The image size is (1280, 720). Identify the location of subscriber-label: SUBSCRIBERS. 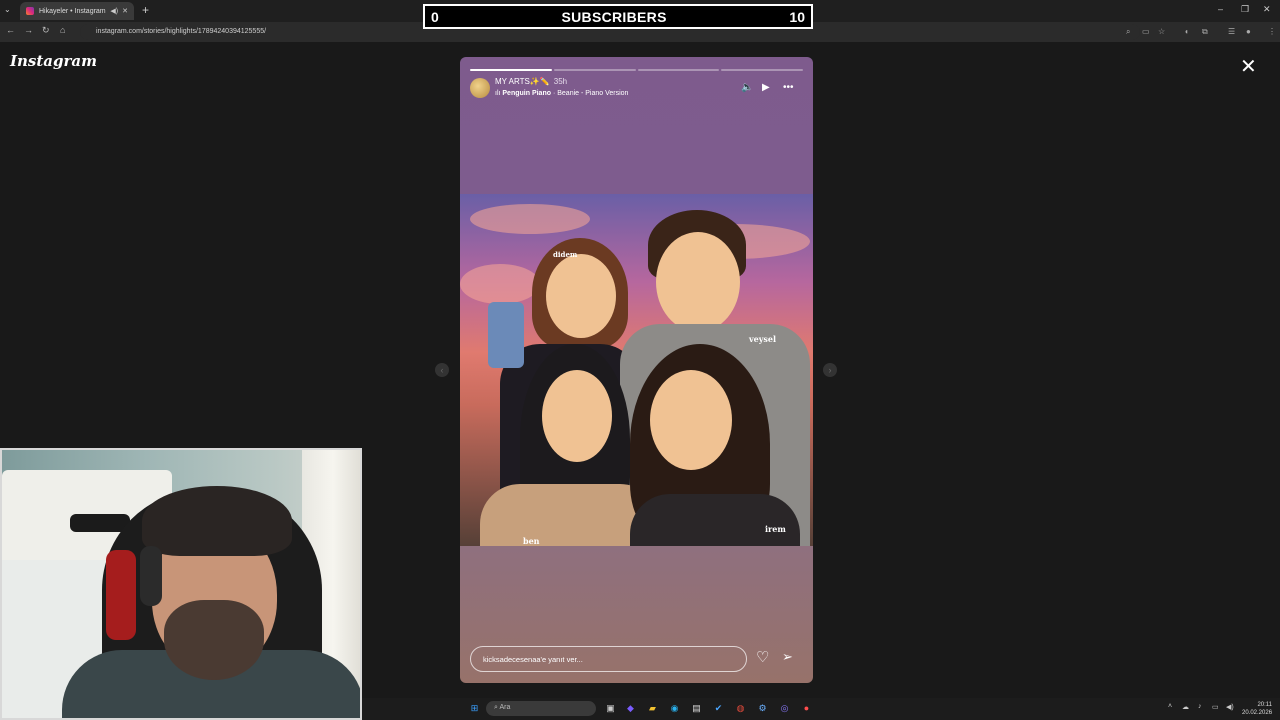
(614, 16).